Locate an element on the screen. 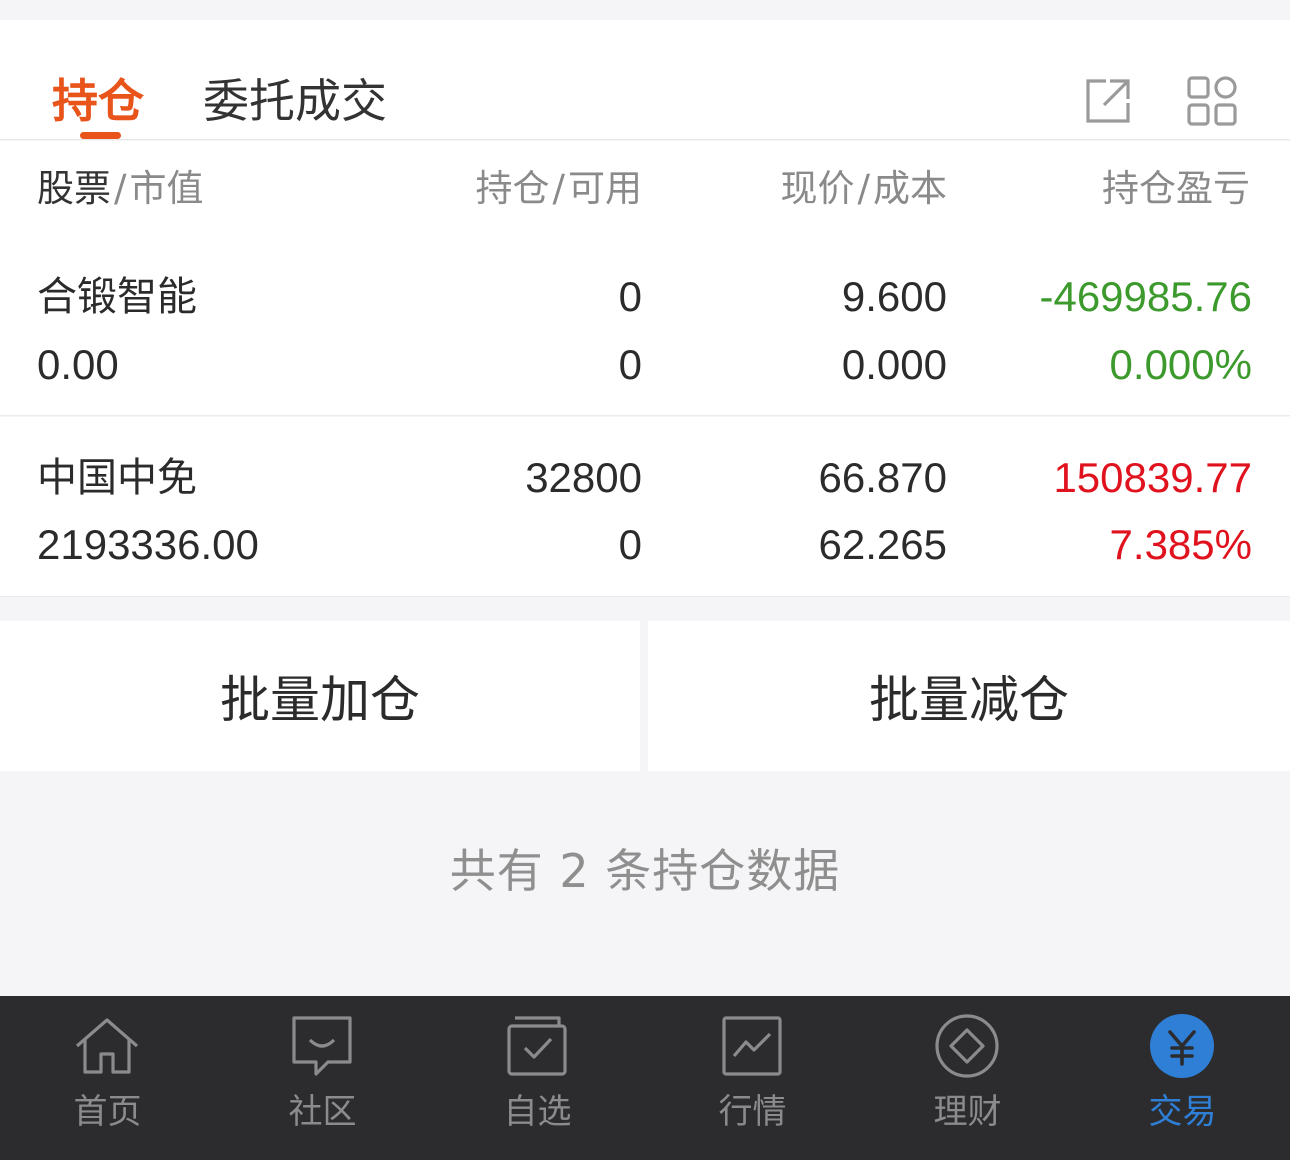  chat-bubble-icon is located at coordinates (322, 1046).